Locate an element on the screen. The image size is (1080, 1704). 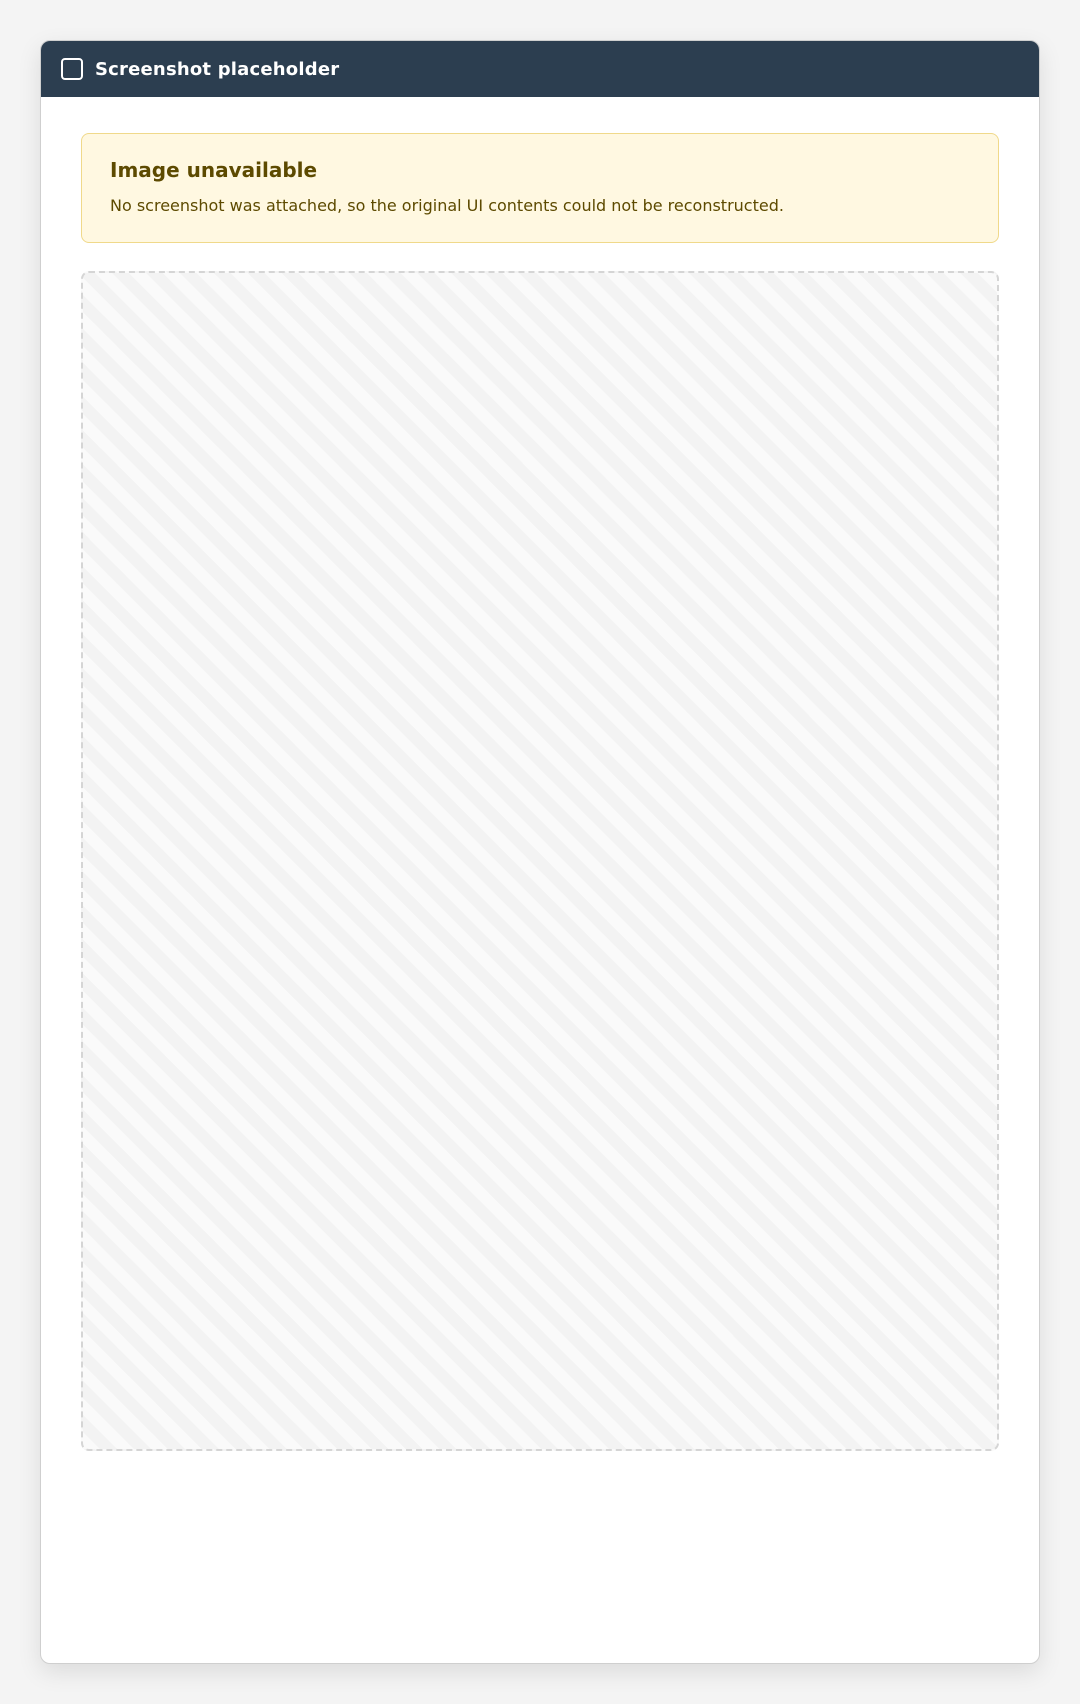
notice-heading: Image unavailable is located at coordinates (214, 170).